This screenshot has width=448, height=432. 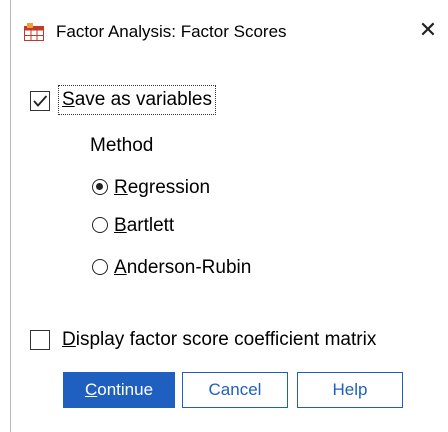 What do you see at coordinates (10, 216) in the screenshot?
I see `window-left-border` at bounding box center [10, 216].